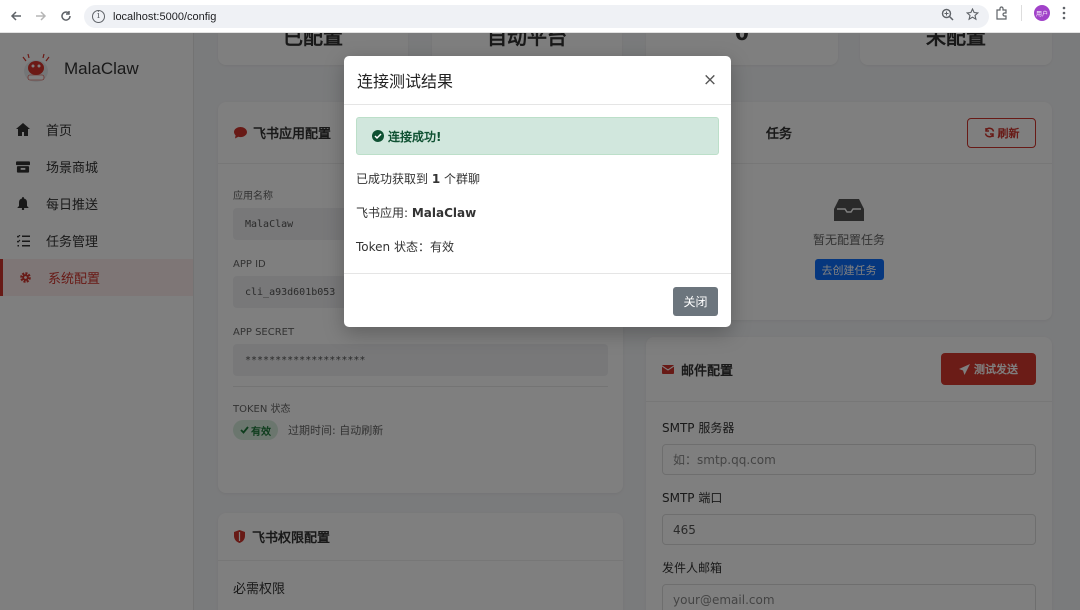 This screenshot has height=610, width=1080. I want to click on star-icon, so click(972, 14).